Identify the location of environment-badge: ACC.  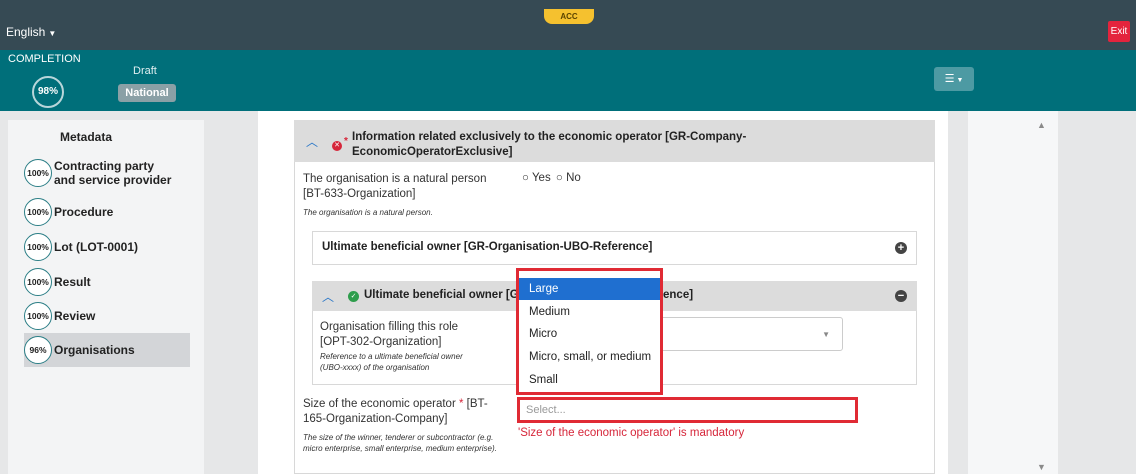
(569, 16).